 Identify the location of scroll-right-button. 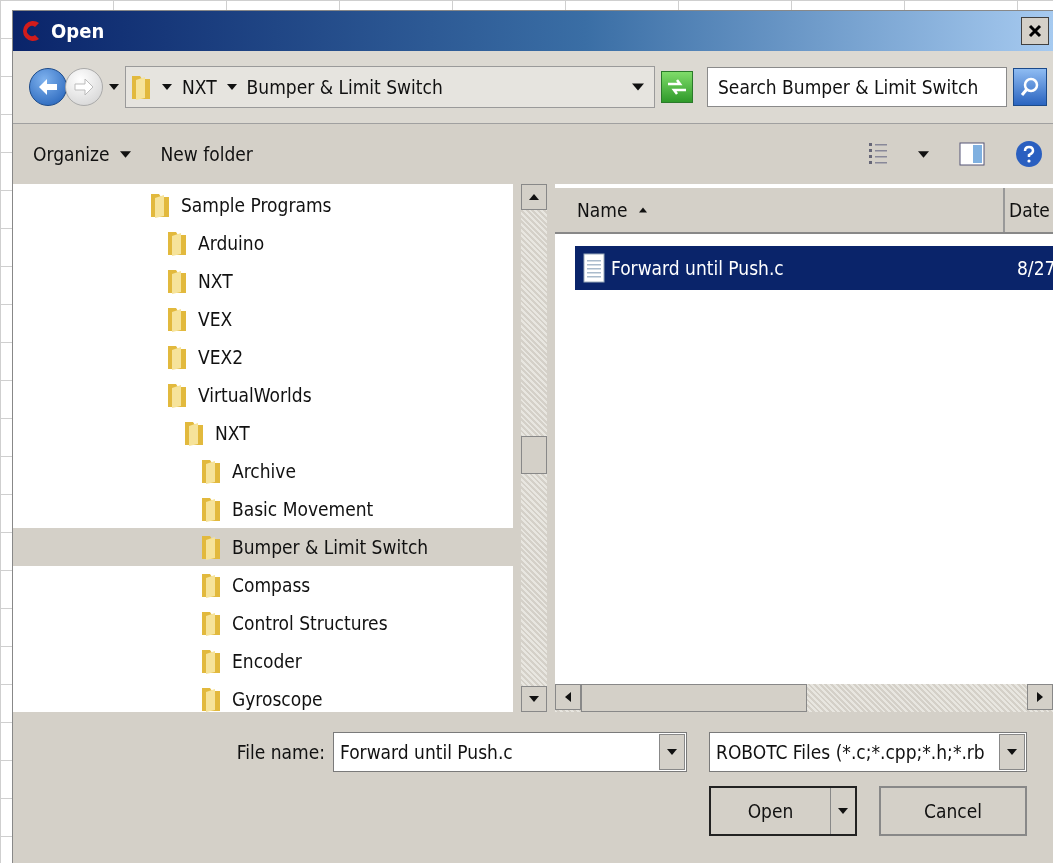
(1040, 697).